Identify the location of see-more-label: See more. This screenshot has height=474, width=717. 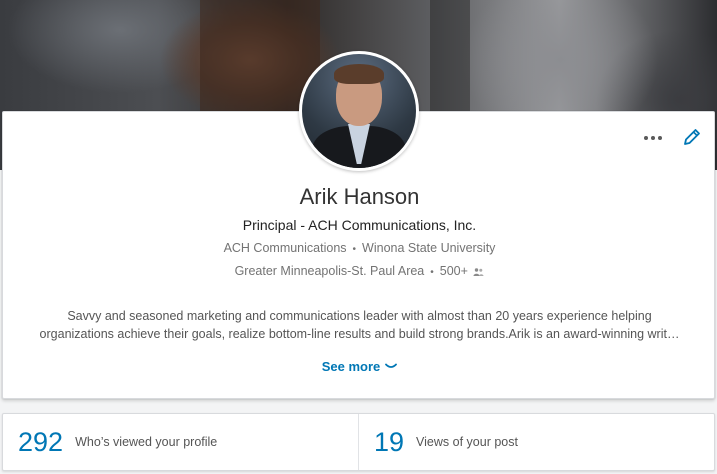
(351, 366).